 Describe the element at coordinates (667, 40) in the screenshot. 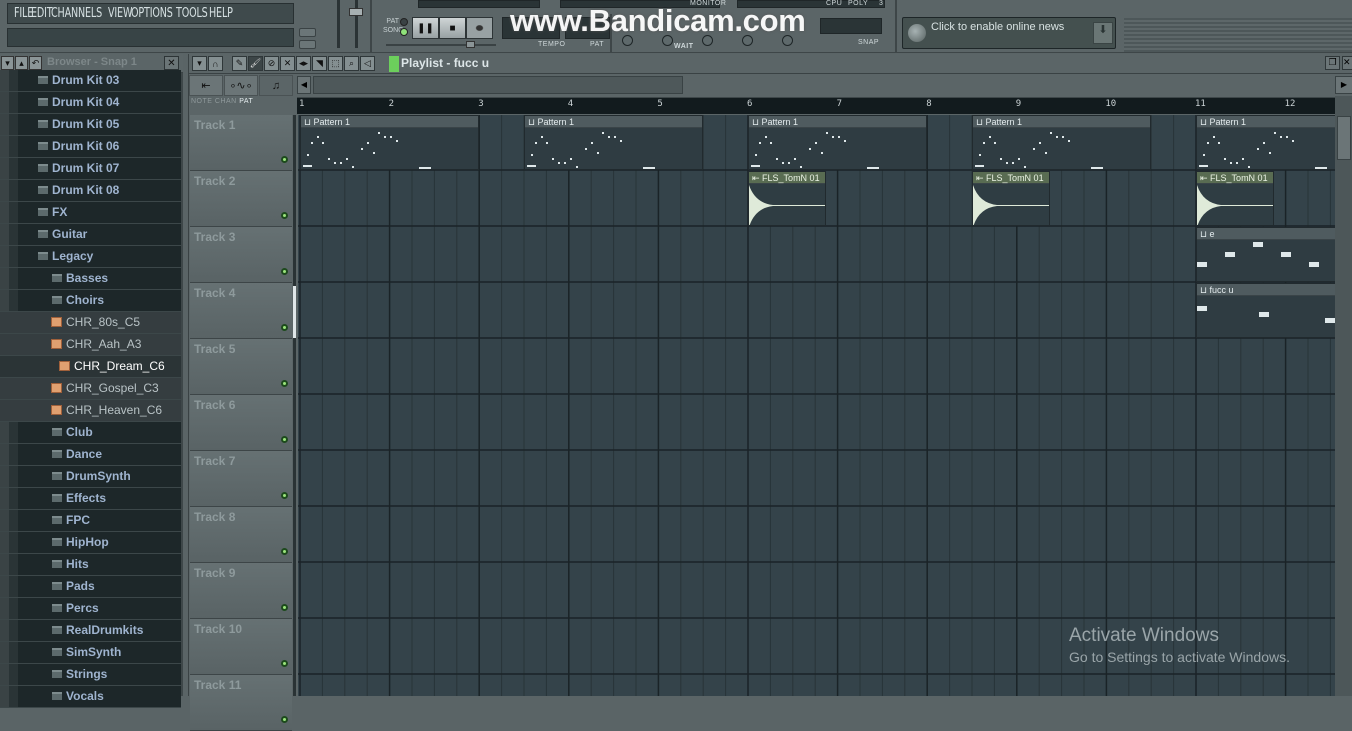

I see `wait-toggle` at that location.